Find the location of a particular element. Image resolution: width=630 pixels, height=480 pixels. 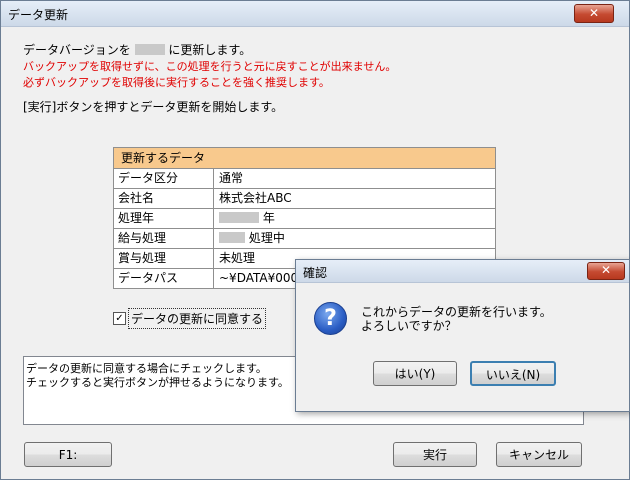

dialog-message-2: よろしいですか？ is located at coordinates (409, 326).